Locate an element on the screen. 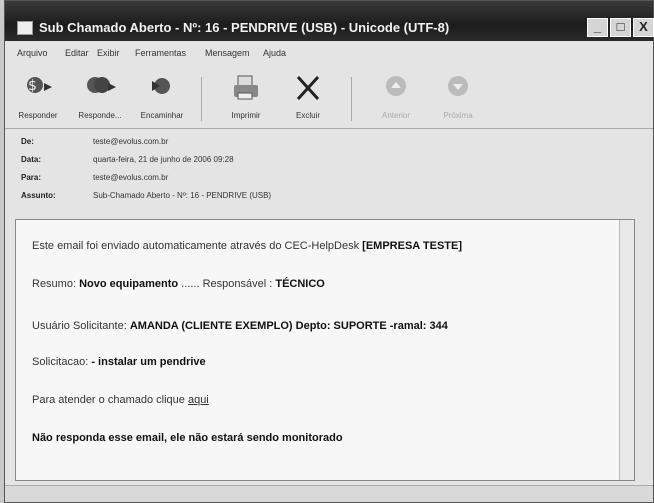 The width and height of the screenshot is (654, 503). request-line: Solicitacao: - instalar um pendrive is located at coordinates (119, 362).